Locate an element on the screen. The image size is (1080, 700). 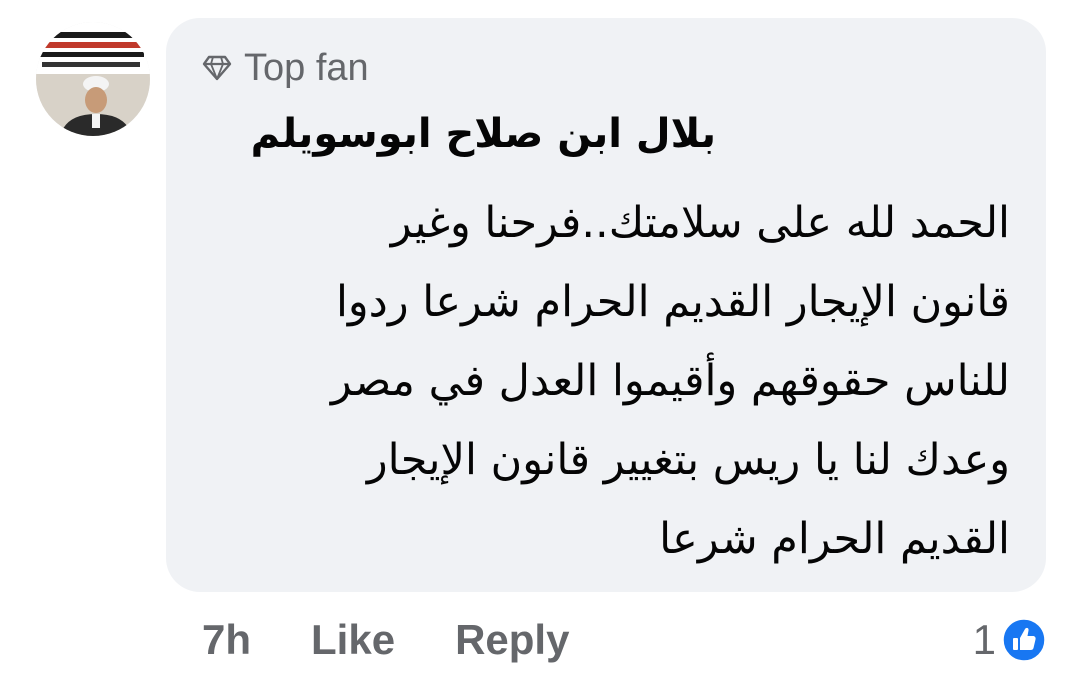
author-name: بلال ابن صلاح ابوسويلم is located at coordinates (483, 134).